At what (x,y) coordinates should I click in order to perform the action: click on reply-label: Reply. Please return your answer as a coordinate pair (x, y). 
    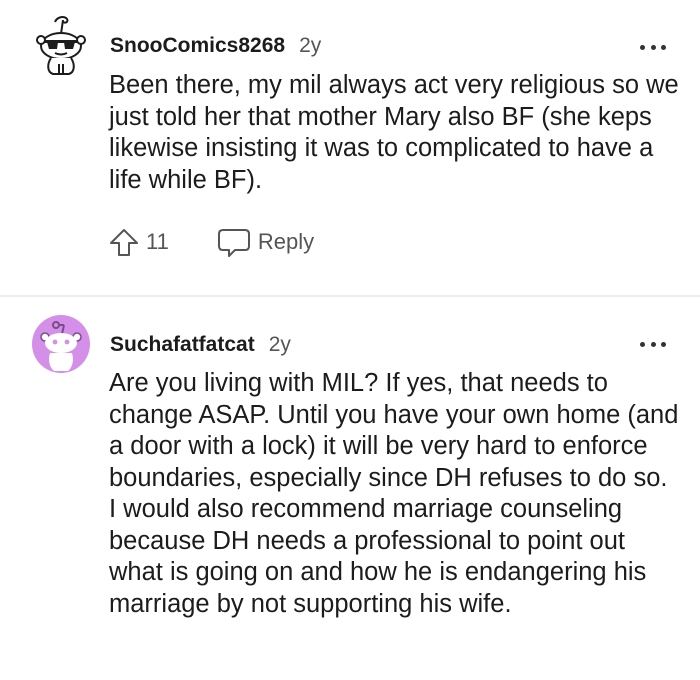
    Looking at the image, I should click on (286, 241).